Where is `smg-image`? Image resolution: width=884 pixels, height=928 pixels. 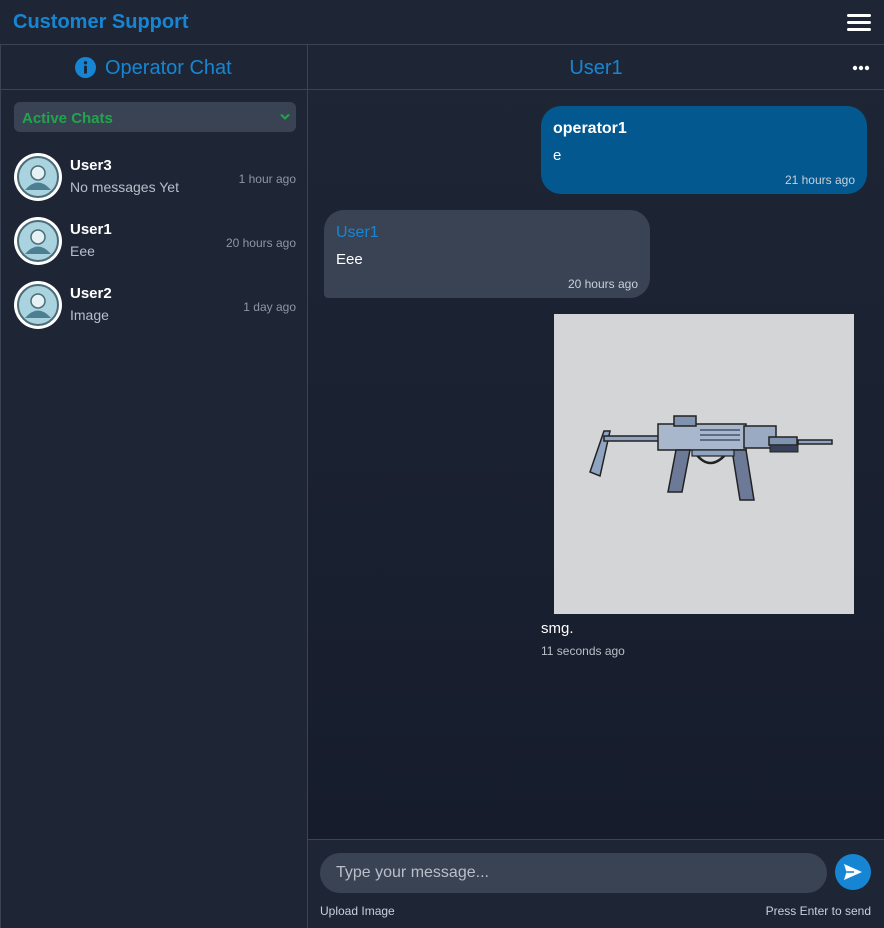 smg-image is located at coordinates (704, 464).